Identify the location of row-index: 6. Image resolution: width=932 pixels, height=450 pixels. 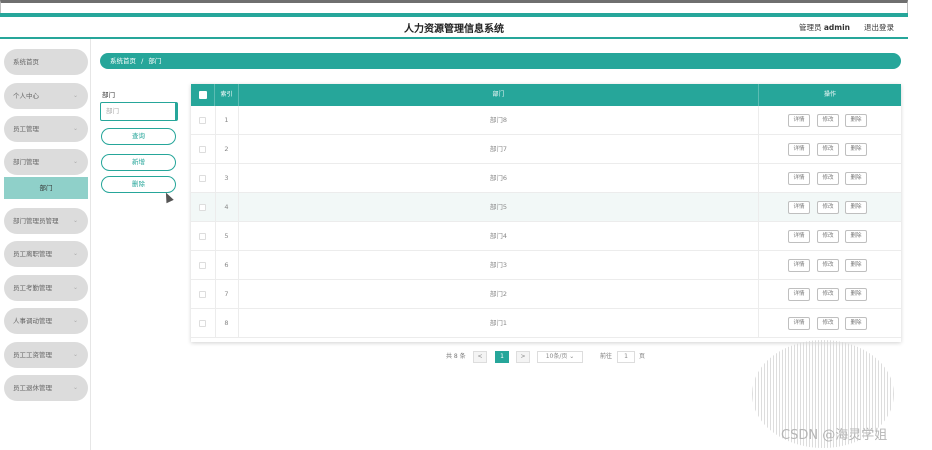
(226, 265).